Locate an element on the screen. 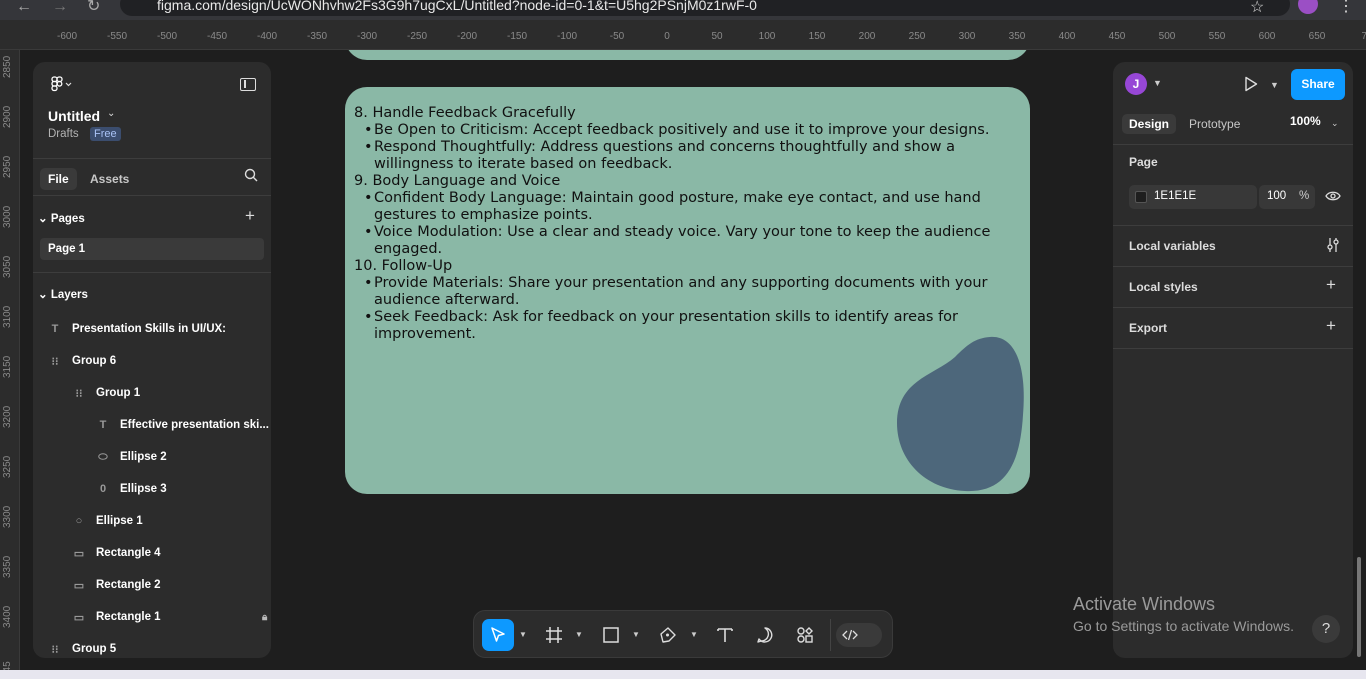  layer-item: ▭ Rectangle 4 is located at coordinates (114, 553).